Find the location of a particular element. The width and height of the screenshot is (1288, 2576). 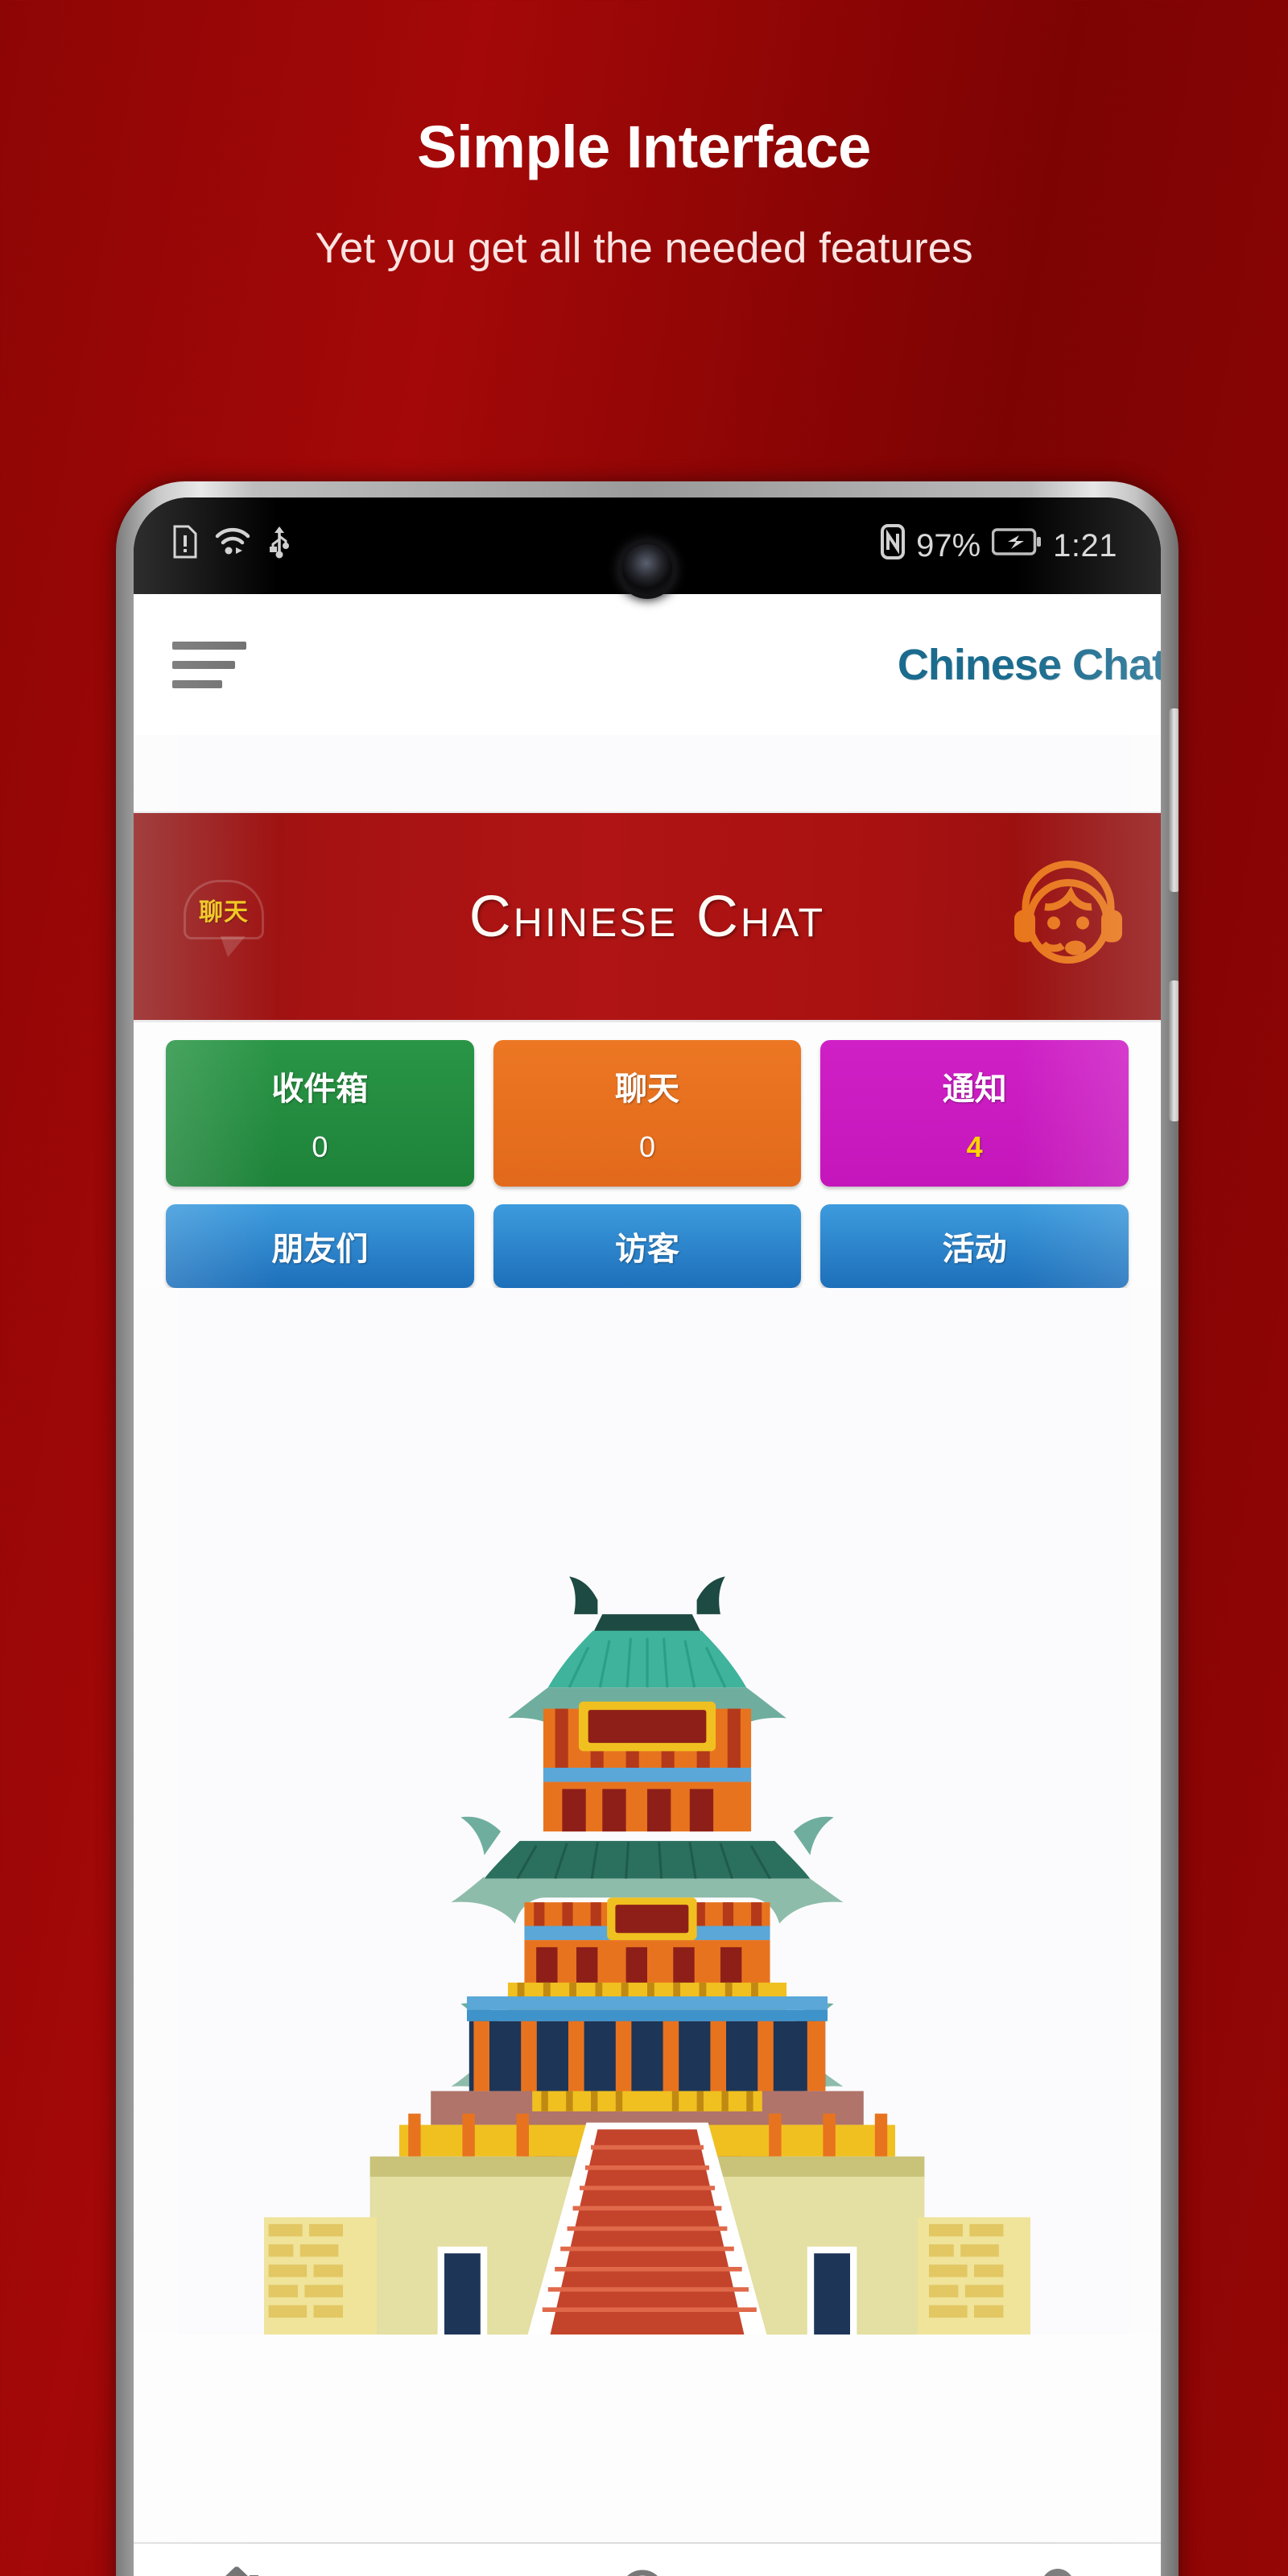

power-button is located at coordinates (1174, 1050).